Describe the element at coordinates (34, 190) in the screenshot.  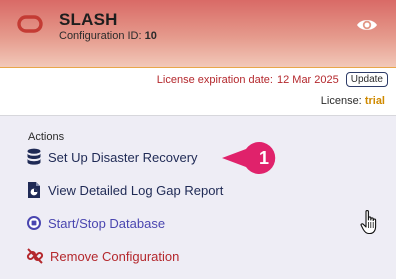
I see `report-icon` at that location.